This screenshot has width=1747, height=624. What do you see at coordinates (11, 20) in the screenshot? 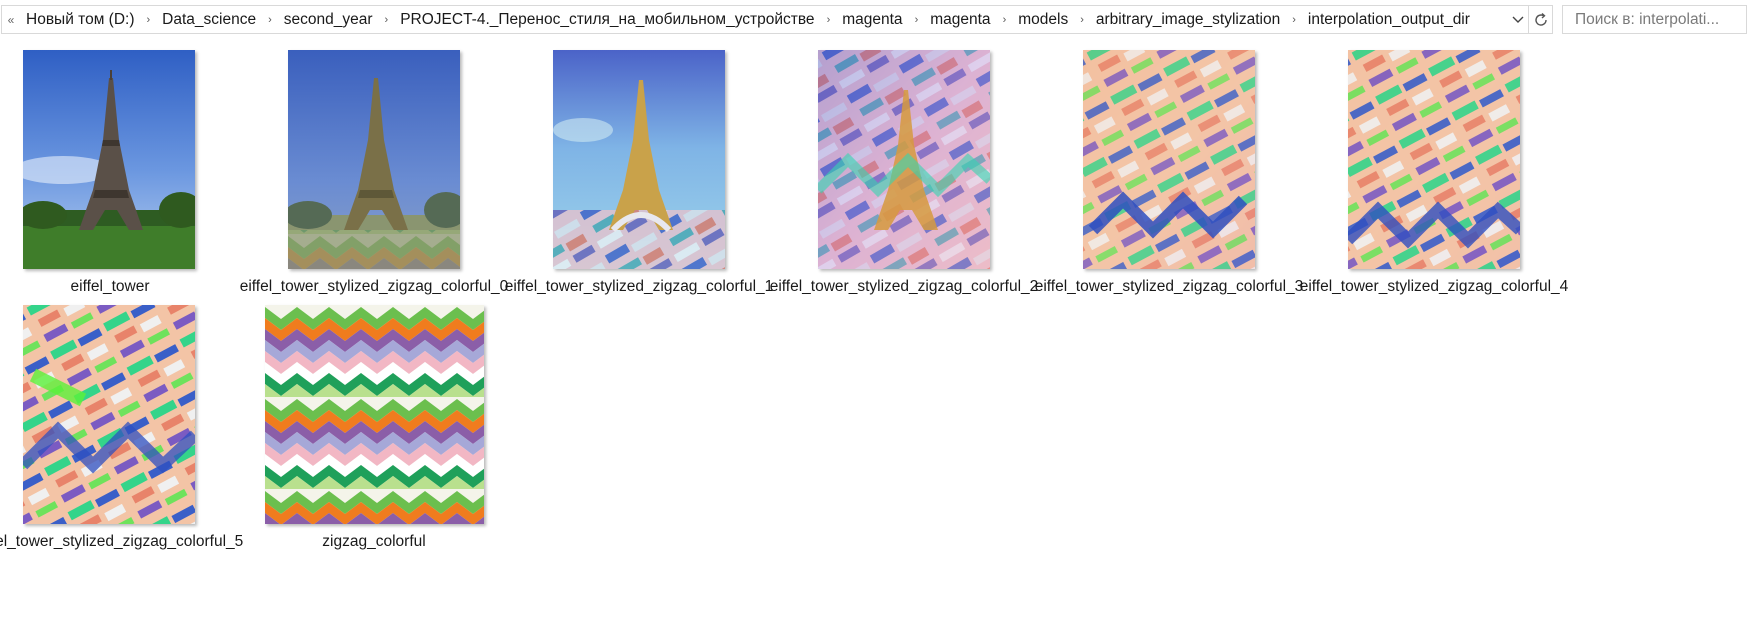
I see `double-chevron-left-icon: «` at bounding box center [11, 20].